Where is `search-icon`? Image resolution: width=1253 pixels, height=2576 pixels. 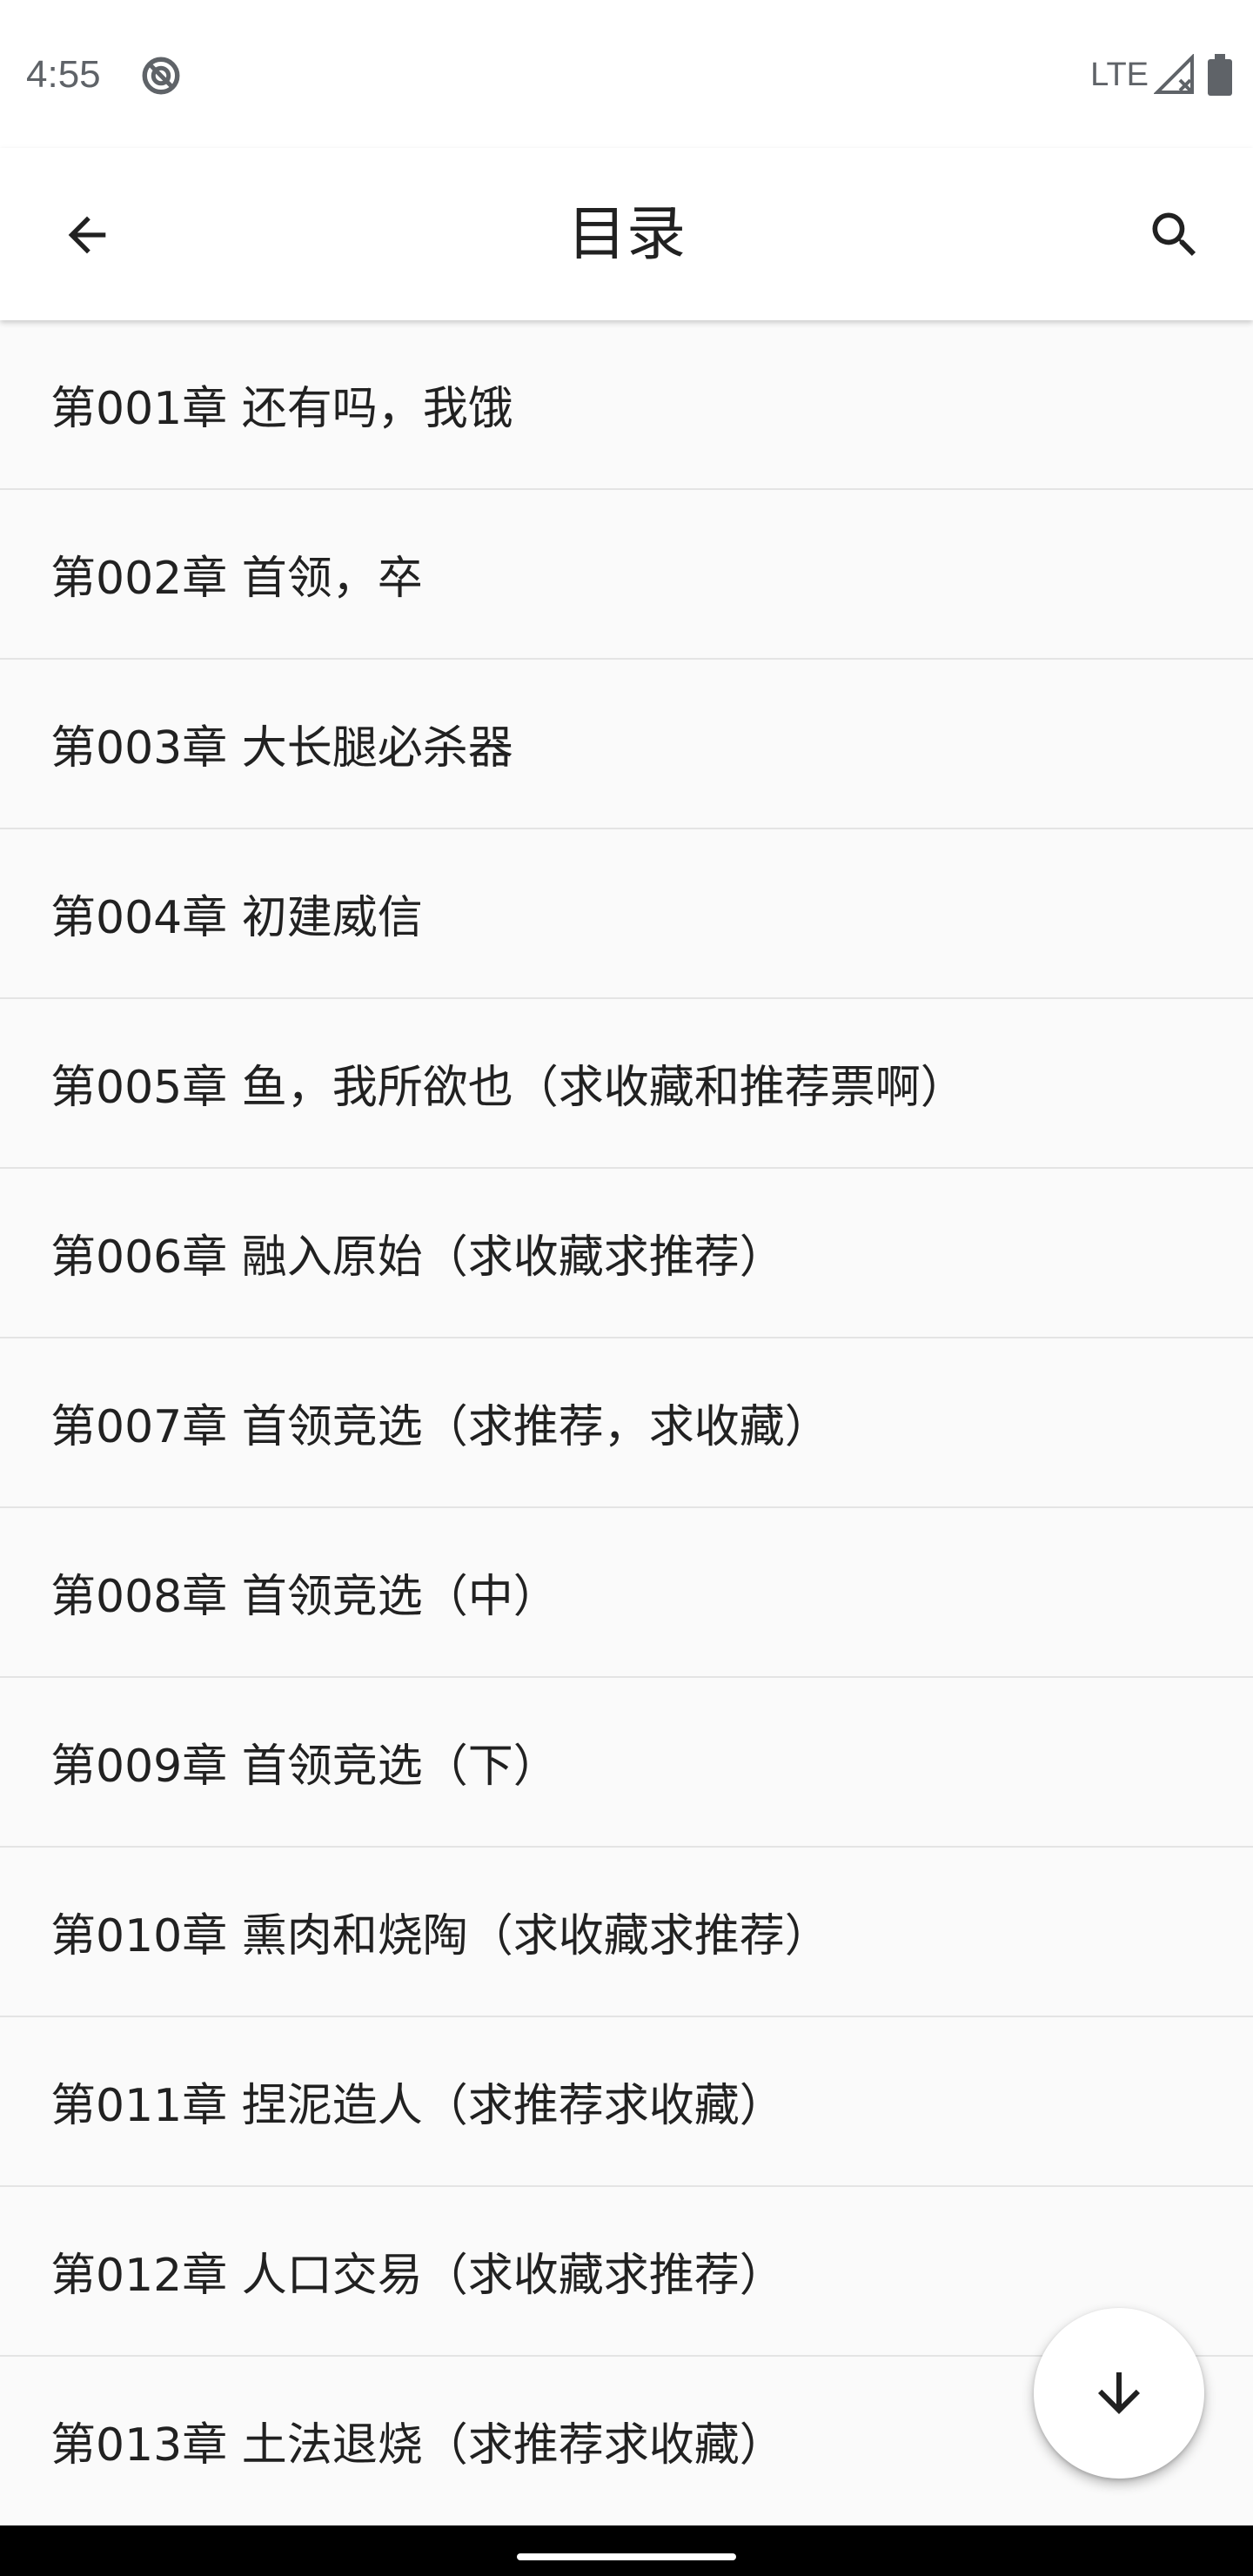
search-icon is located at coordinates (1174, 234).